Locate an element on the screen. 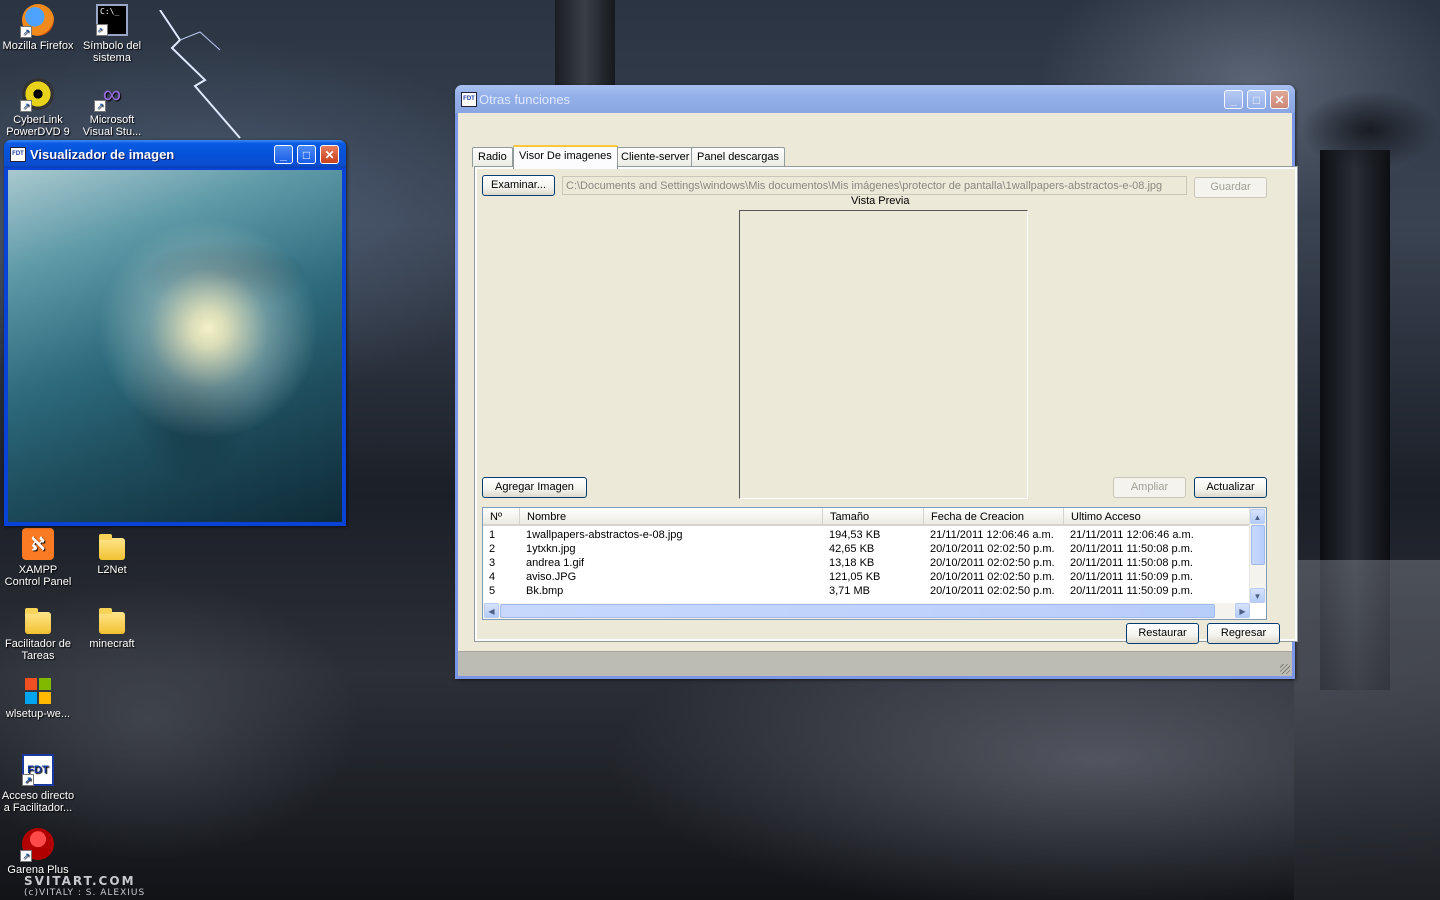 The width and height of the screenshot is (1440, 900). status-bar is located at coordinates (875, 663).